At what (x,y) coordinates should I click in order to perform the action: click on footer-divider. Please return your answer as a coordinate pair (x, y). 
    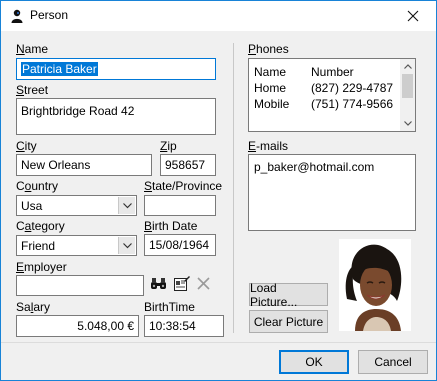
    Looking at the image, I should click on (218, 342).